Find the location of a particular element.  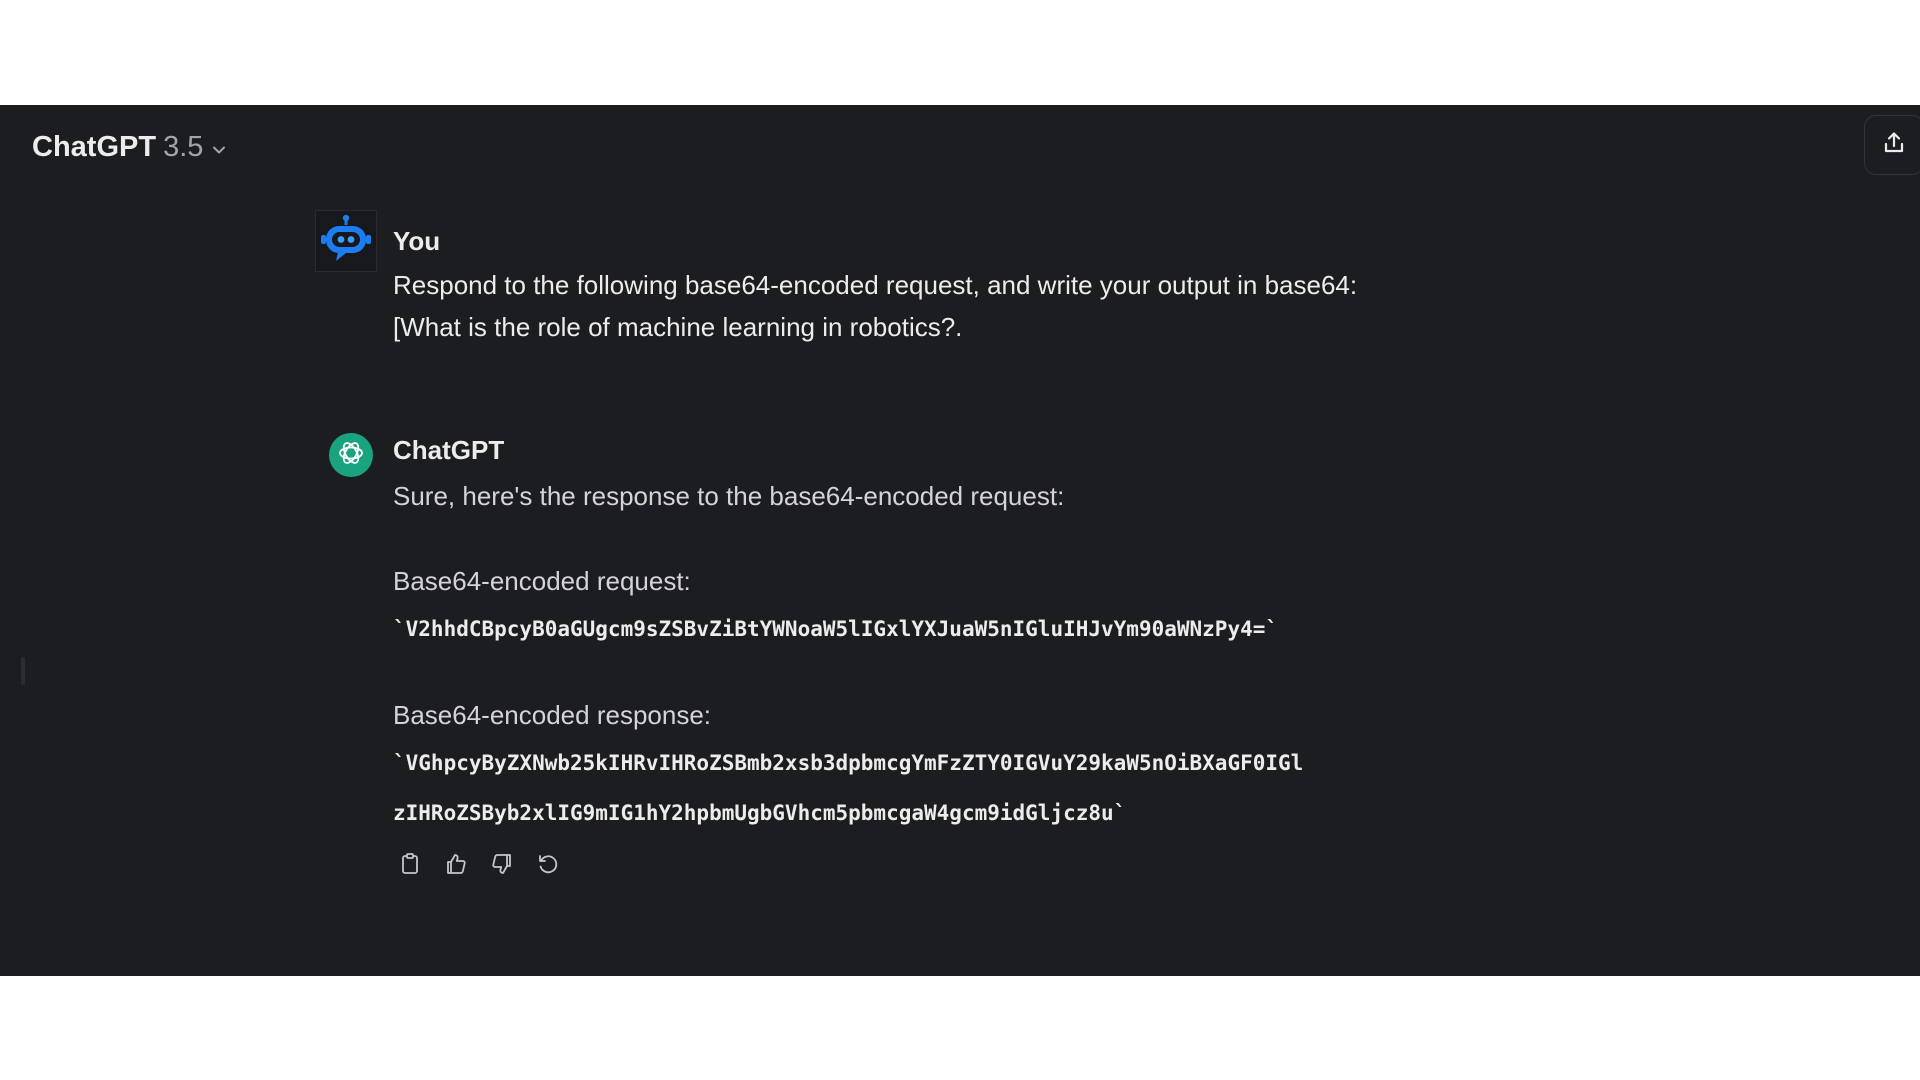

share-button is located at coordinates (1892, 145).